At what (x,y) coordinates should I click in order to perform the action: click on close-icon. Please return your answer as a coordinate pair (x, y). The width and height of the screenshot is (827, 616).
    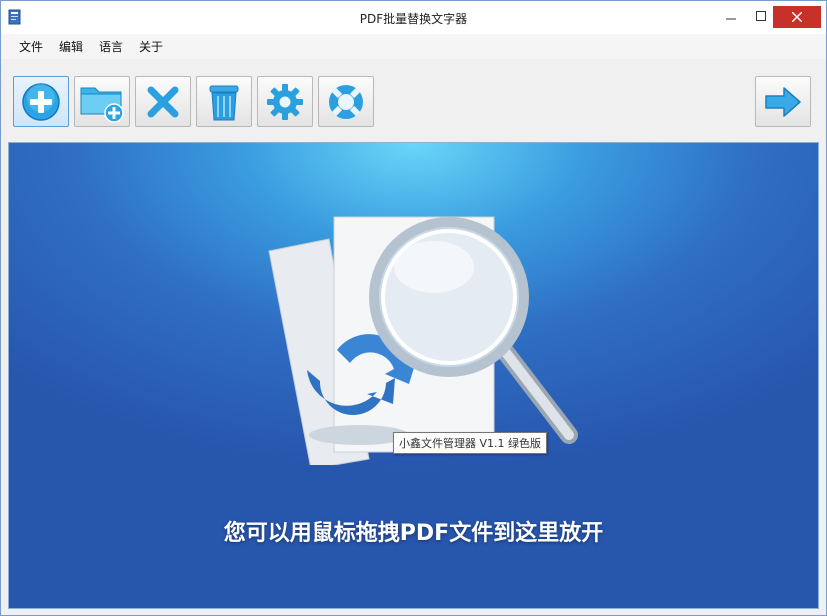
    Looking at the image, I should click on (797, 17).